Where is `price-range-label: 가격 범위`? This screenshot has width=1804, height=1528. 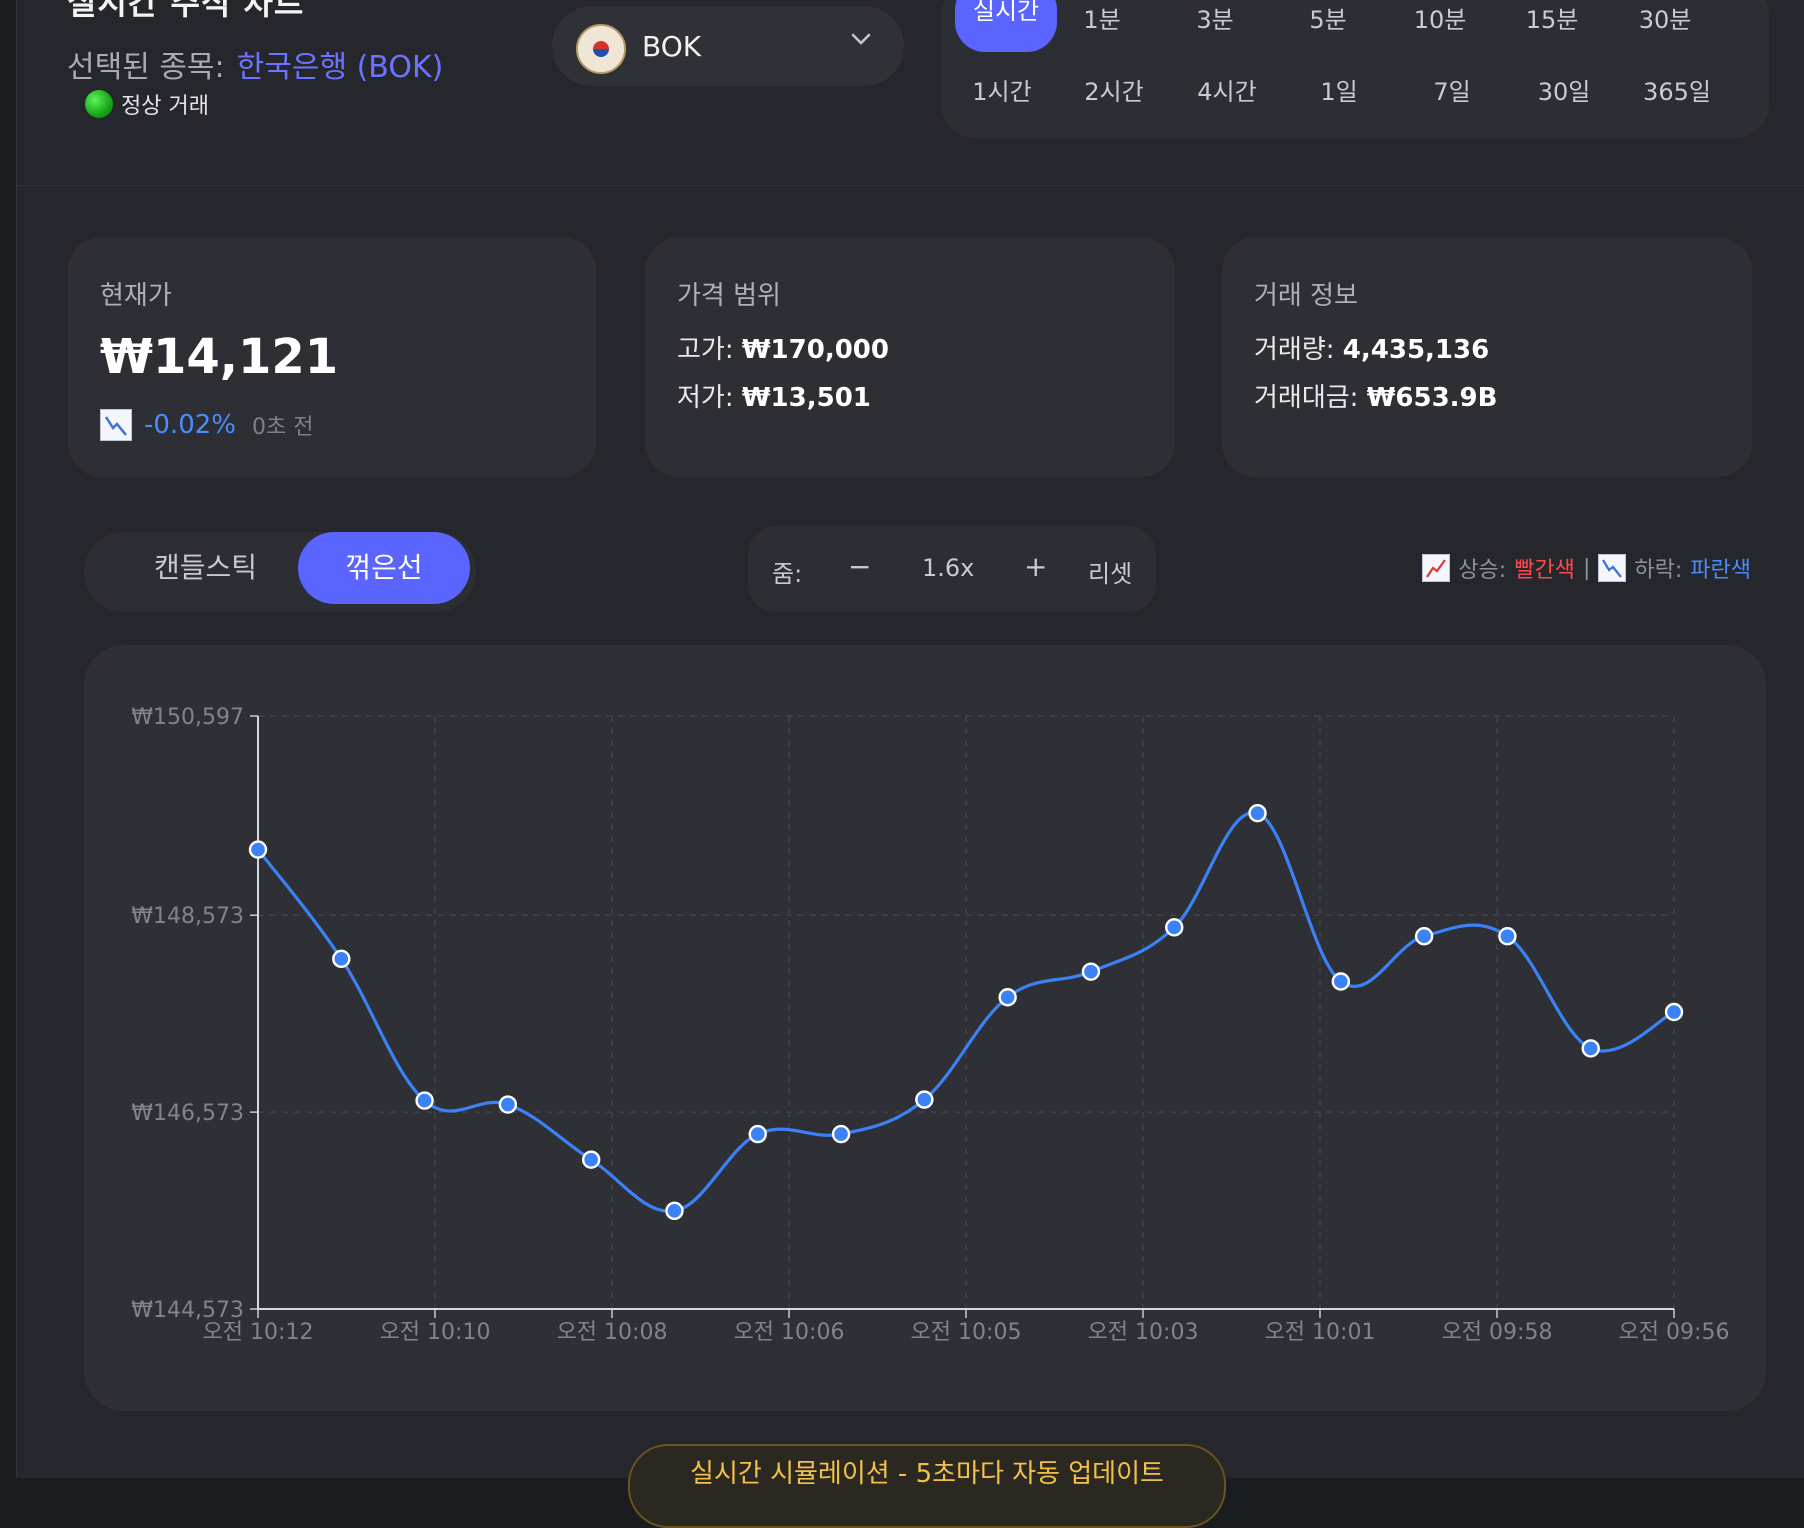
price-range-label: 가격 범위 is located at coordinates (729, 296).